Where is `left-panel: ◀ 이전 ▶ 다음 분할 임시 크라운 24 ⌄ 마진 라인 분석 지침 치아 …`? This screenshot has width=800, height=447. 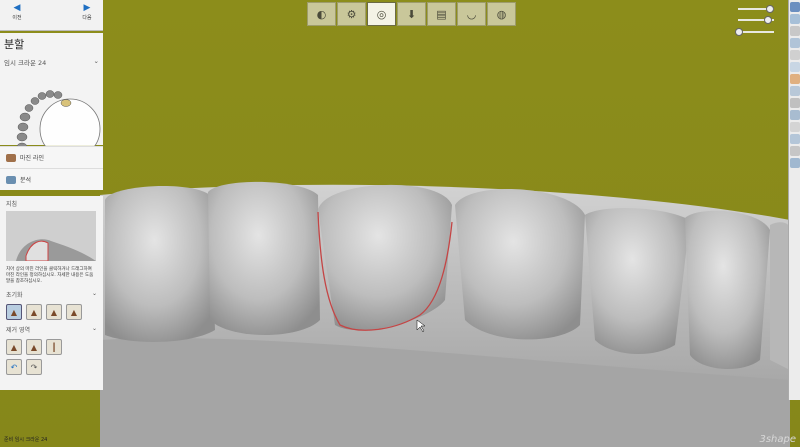
left-panel: ◀ 이전 ▶ 다음 분할 임시 크라운 24 ⌄ 마진 라인 분석 지침 치아 … is located at coordinates (51, 195).